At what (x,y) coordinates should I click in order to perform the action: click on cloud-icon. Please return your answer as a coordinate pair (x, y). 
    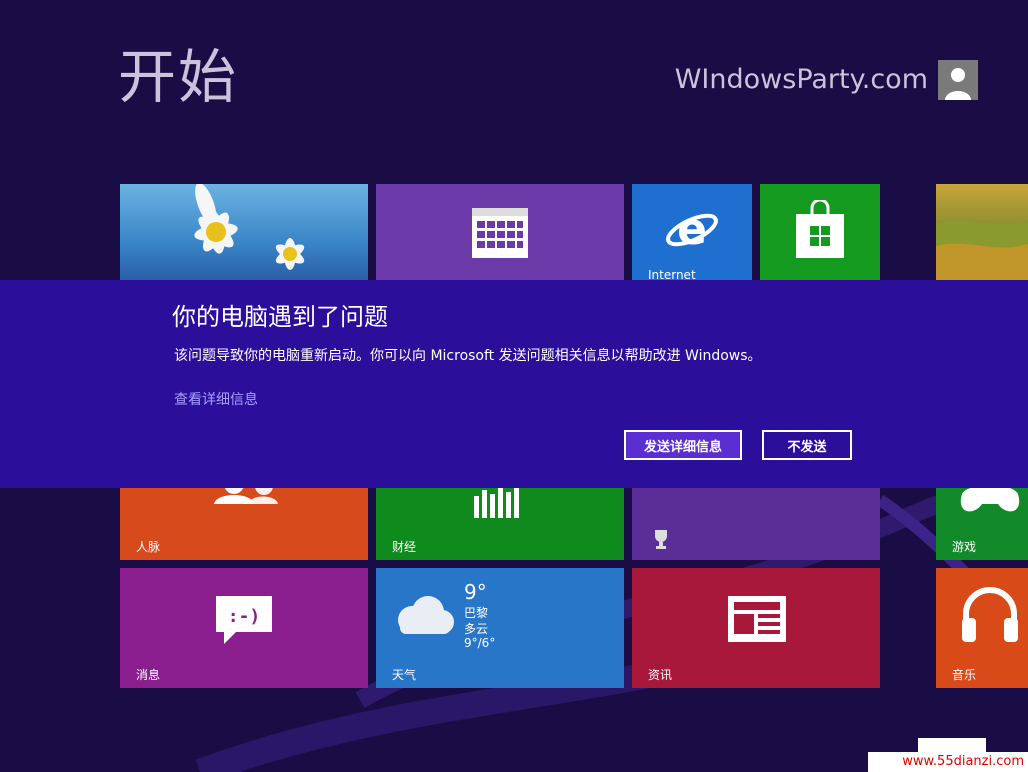
    Looking at the image, I should click on (426, 615).